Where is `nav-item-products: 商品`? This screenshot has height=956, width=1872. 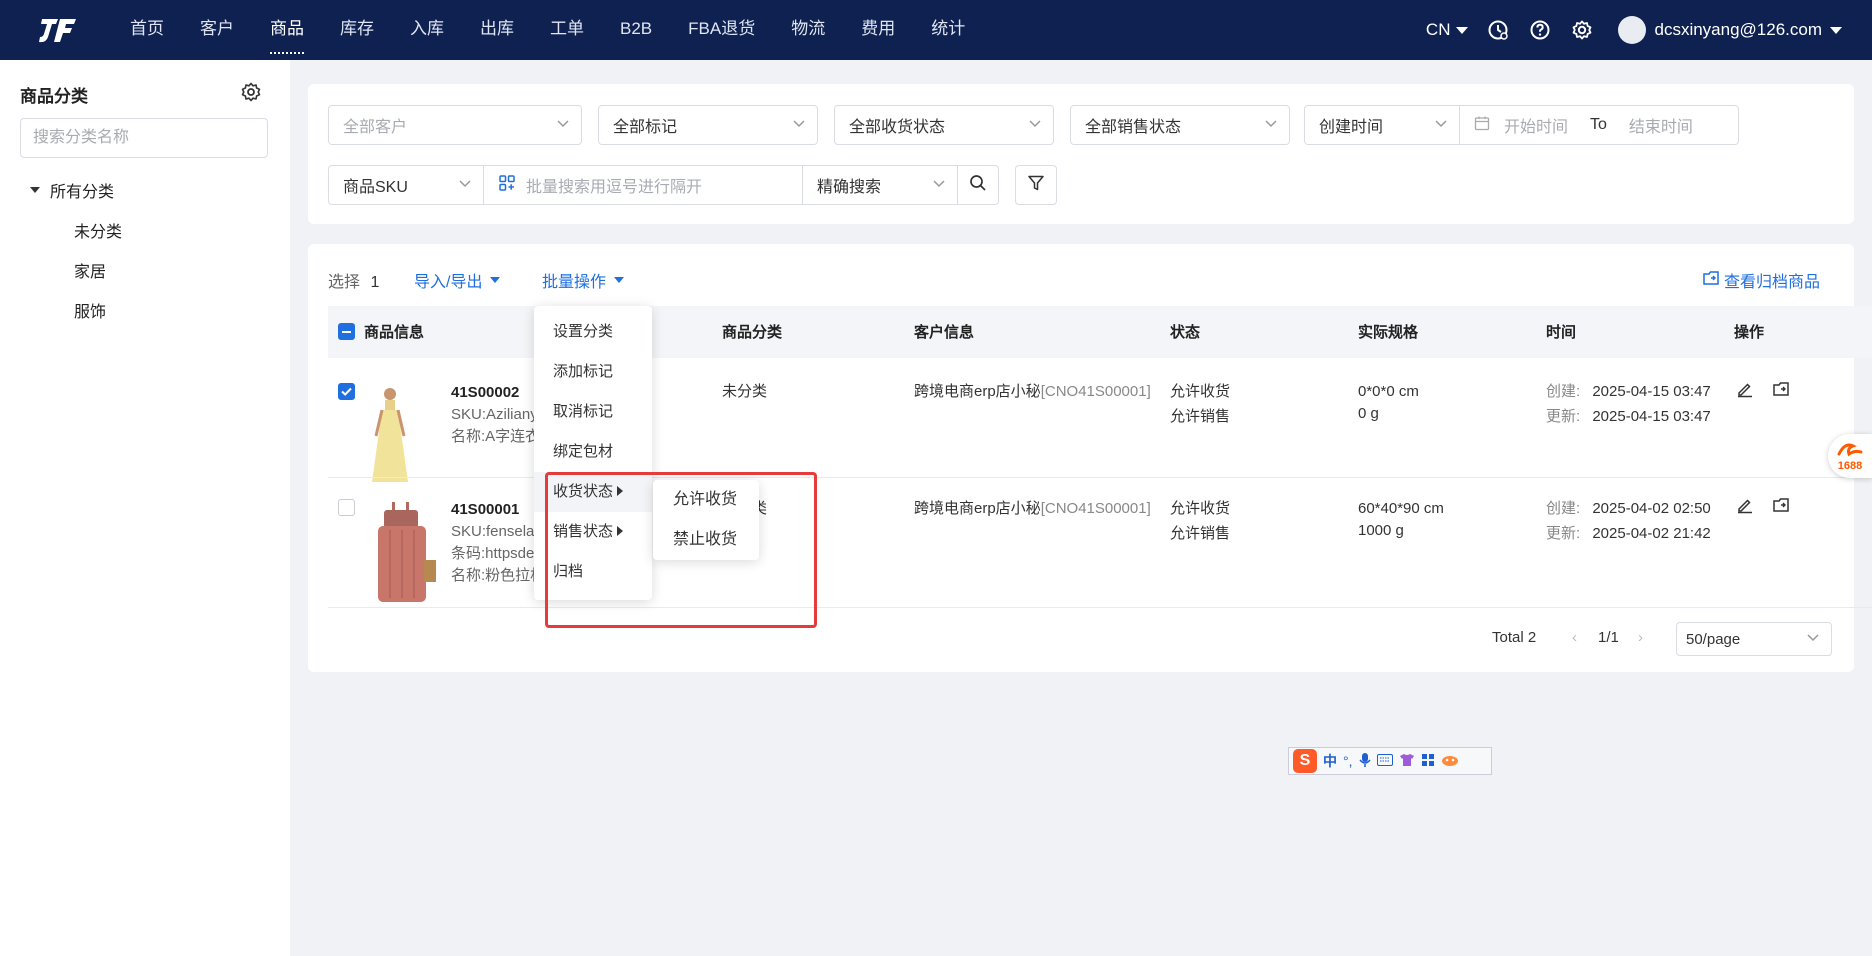
nav-item-products: 商品 is located at coordinates (287, 30).